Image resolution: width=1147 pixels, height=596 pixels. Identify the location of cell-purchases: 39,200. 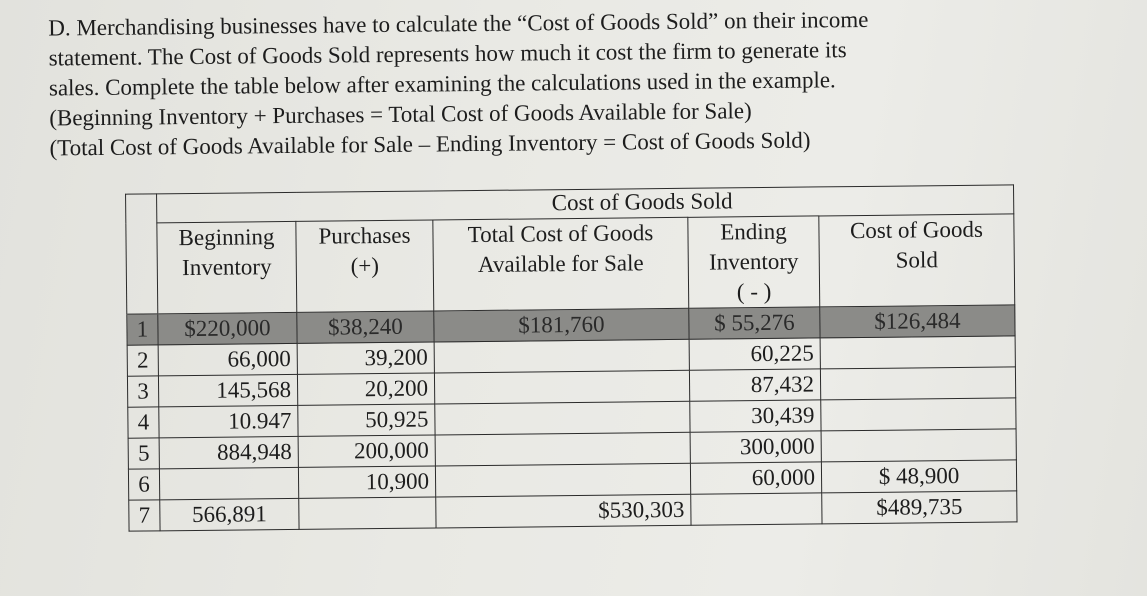
(366, 358).